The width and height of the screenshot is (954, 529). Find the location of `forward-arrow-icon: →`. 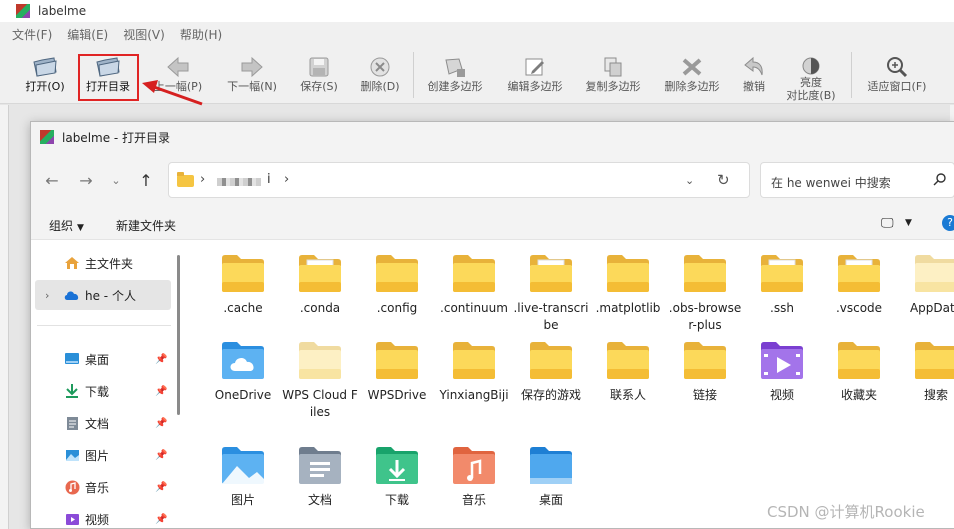

forward-arrow-icon: → is located at coordinates (86, 180).